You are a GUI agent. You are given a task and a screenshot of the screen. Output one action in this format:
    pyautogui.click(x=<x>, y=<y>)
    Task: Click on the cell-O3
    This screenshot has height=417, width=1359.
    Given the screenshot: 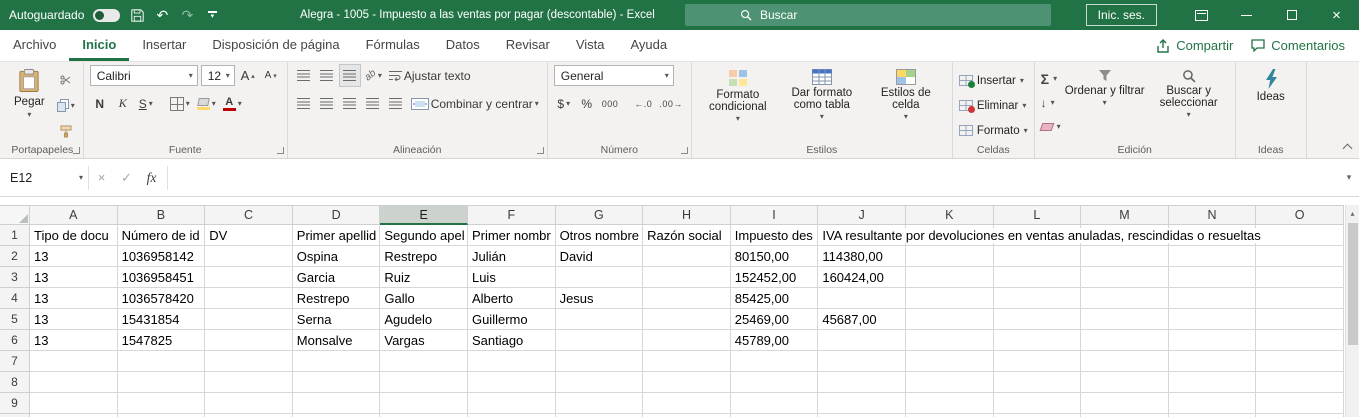 What is the action you would take?
    pyautogui.click(x=1300, y=277)
    